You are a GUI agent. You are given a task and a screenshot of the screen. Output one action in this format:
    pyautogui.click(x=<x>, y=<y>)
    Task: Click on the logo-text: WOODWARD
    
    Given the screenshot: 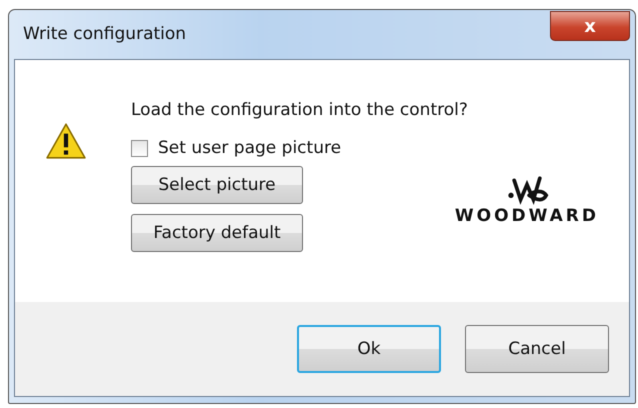 What is the action you would take?
    pyautogui.click(x=526, y=216)
    